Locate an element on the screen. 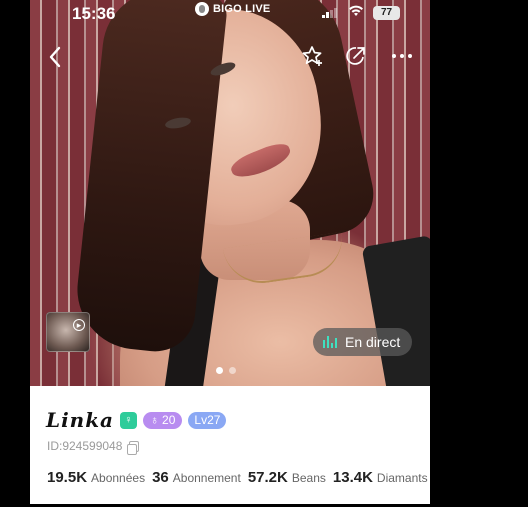 Image resolution: width=528 pixels, height=507 pixels. chevron-left-icon is located at coordinates (55, 57).